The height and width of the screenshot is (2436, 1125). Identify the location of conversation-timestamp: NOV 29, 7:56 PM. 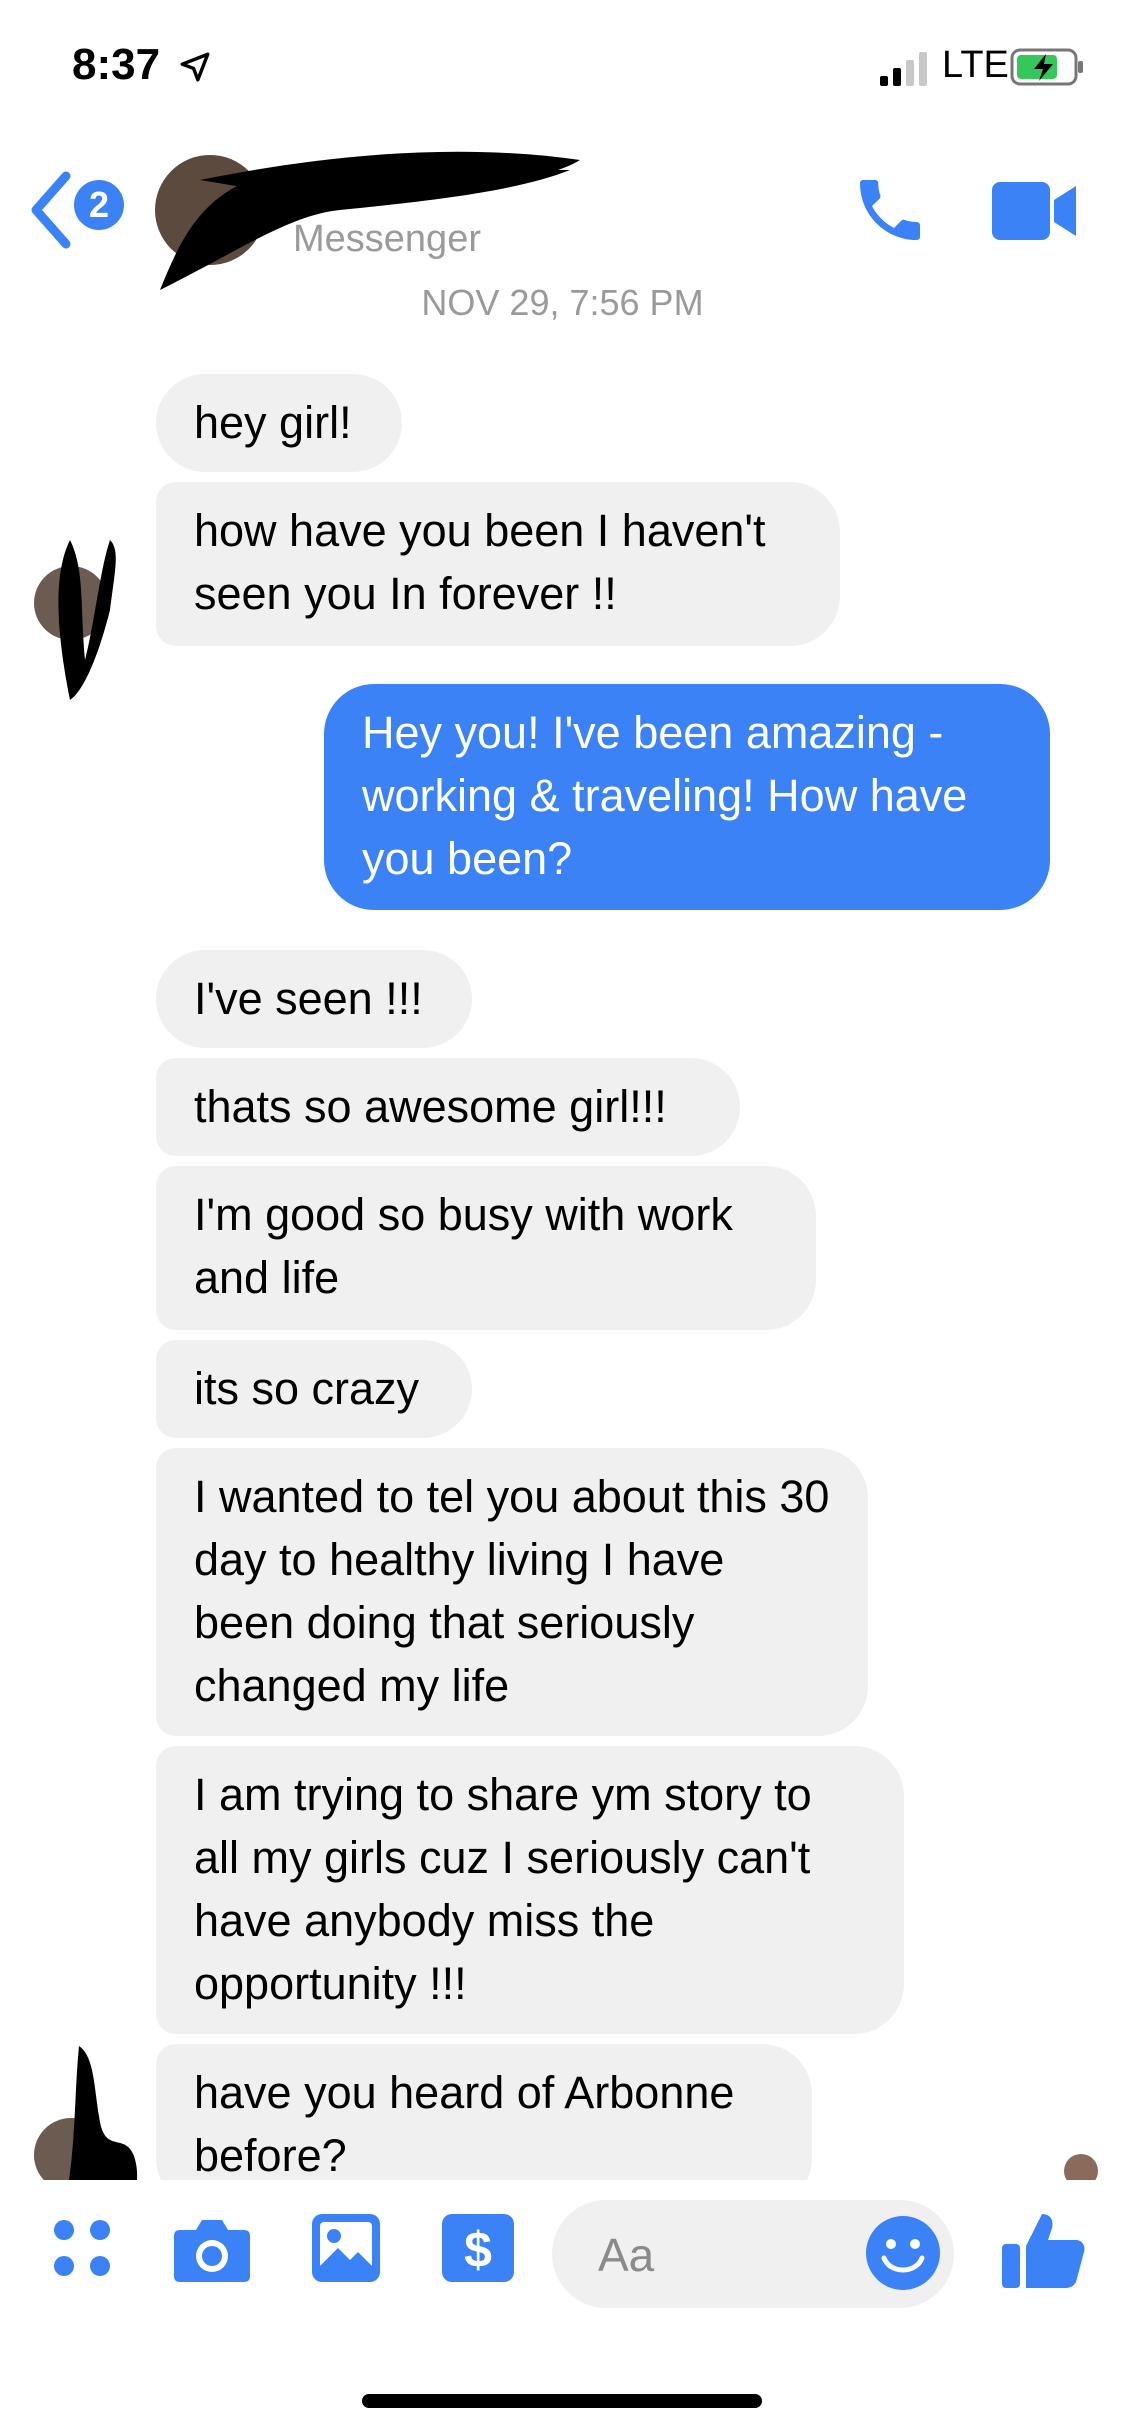
(562, 302).